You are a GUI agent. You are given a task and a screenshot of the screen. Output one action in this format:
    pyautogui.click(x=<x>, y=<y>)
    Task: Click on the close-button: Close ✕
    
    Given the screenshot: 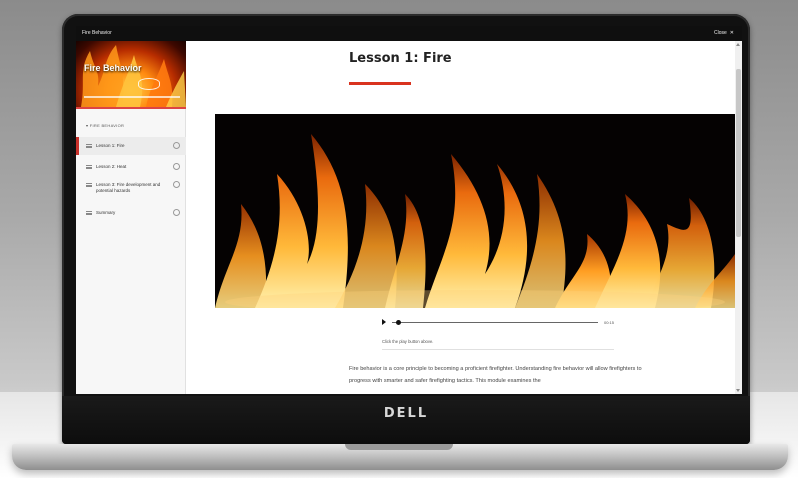 What is the action you would take?
    pyautogui.click(x=724, y=33)
    